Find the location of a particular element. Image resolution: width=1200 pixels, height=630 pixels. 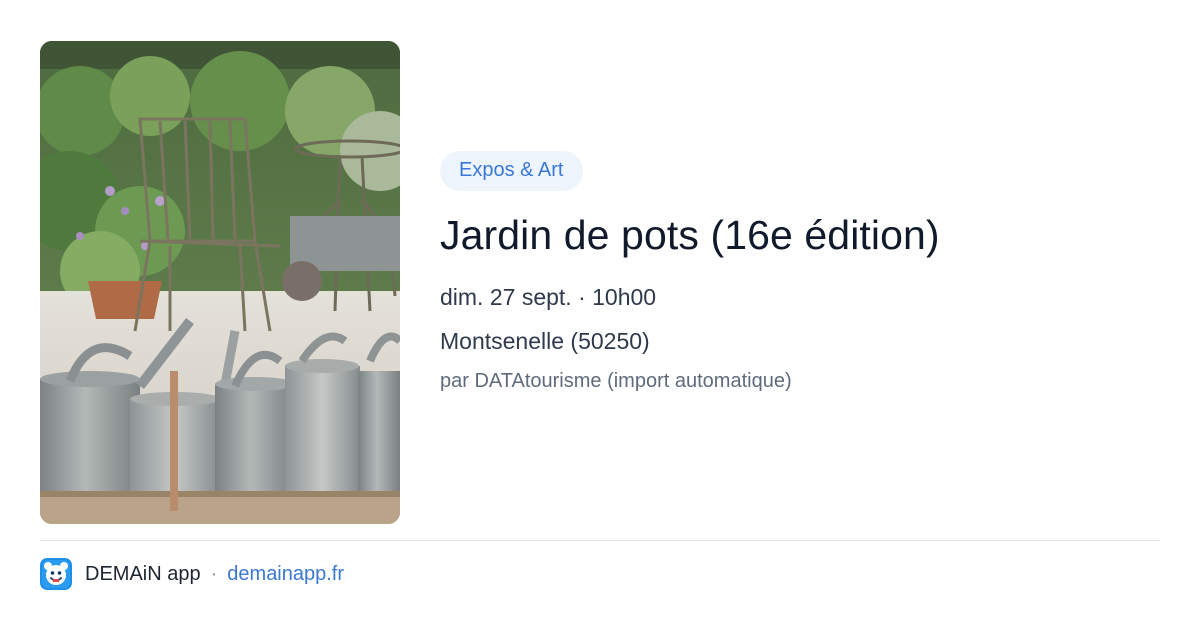

event-datetime: dim. 27 sept. · 10h00 is located at coordinates (548, 297).